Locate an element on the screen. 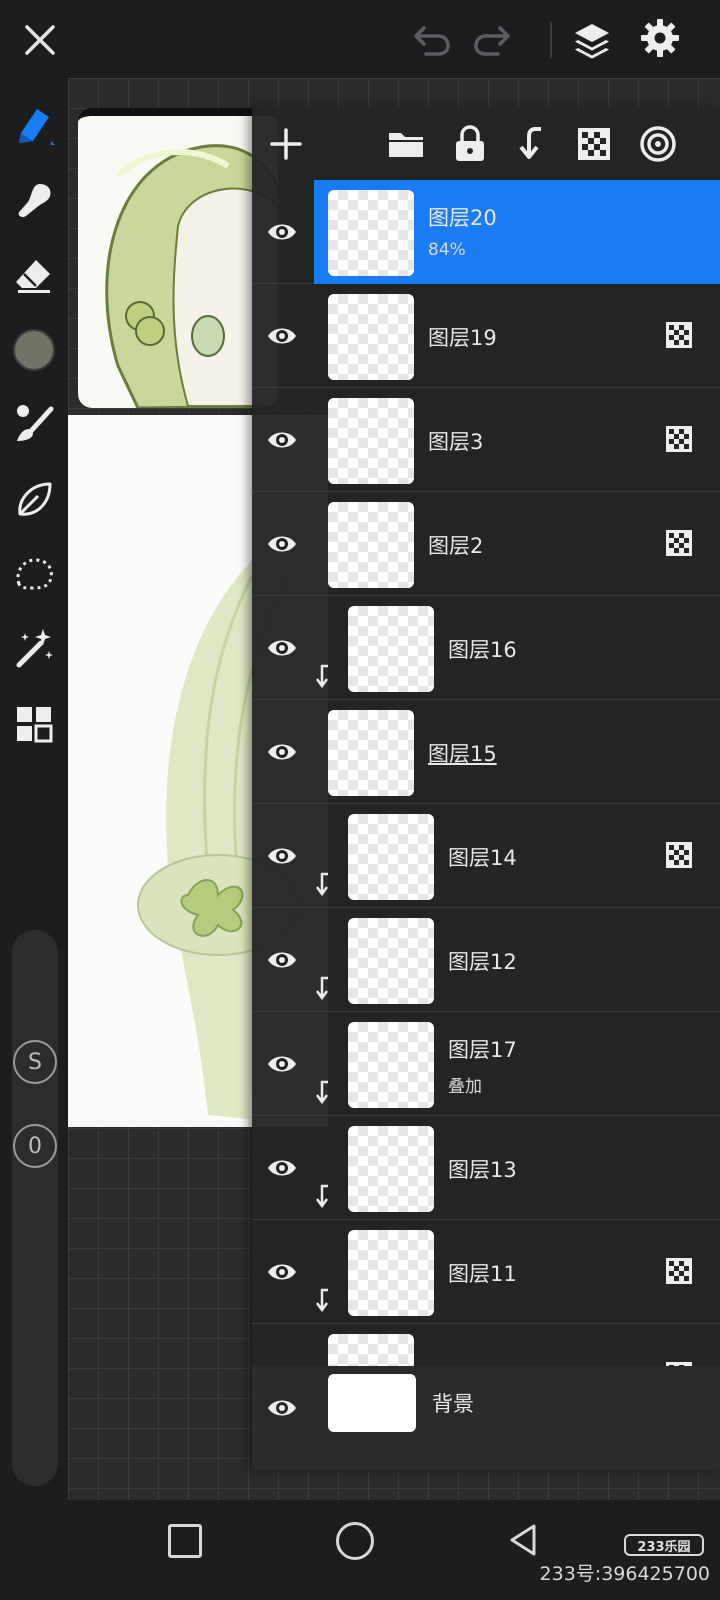  magic-wand-icon is located at coordinates (34, 648).